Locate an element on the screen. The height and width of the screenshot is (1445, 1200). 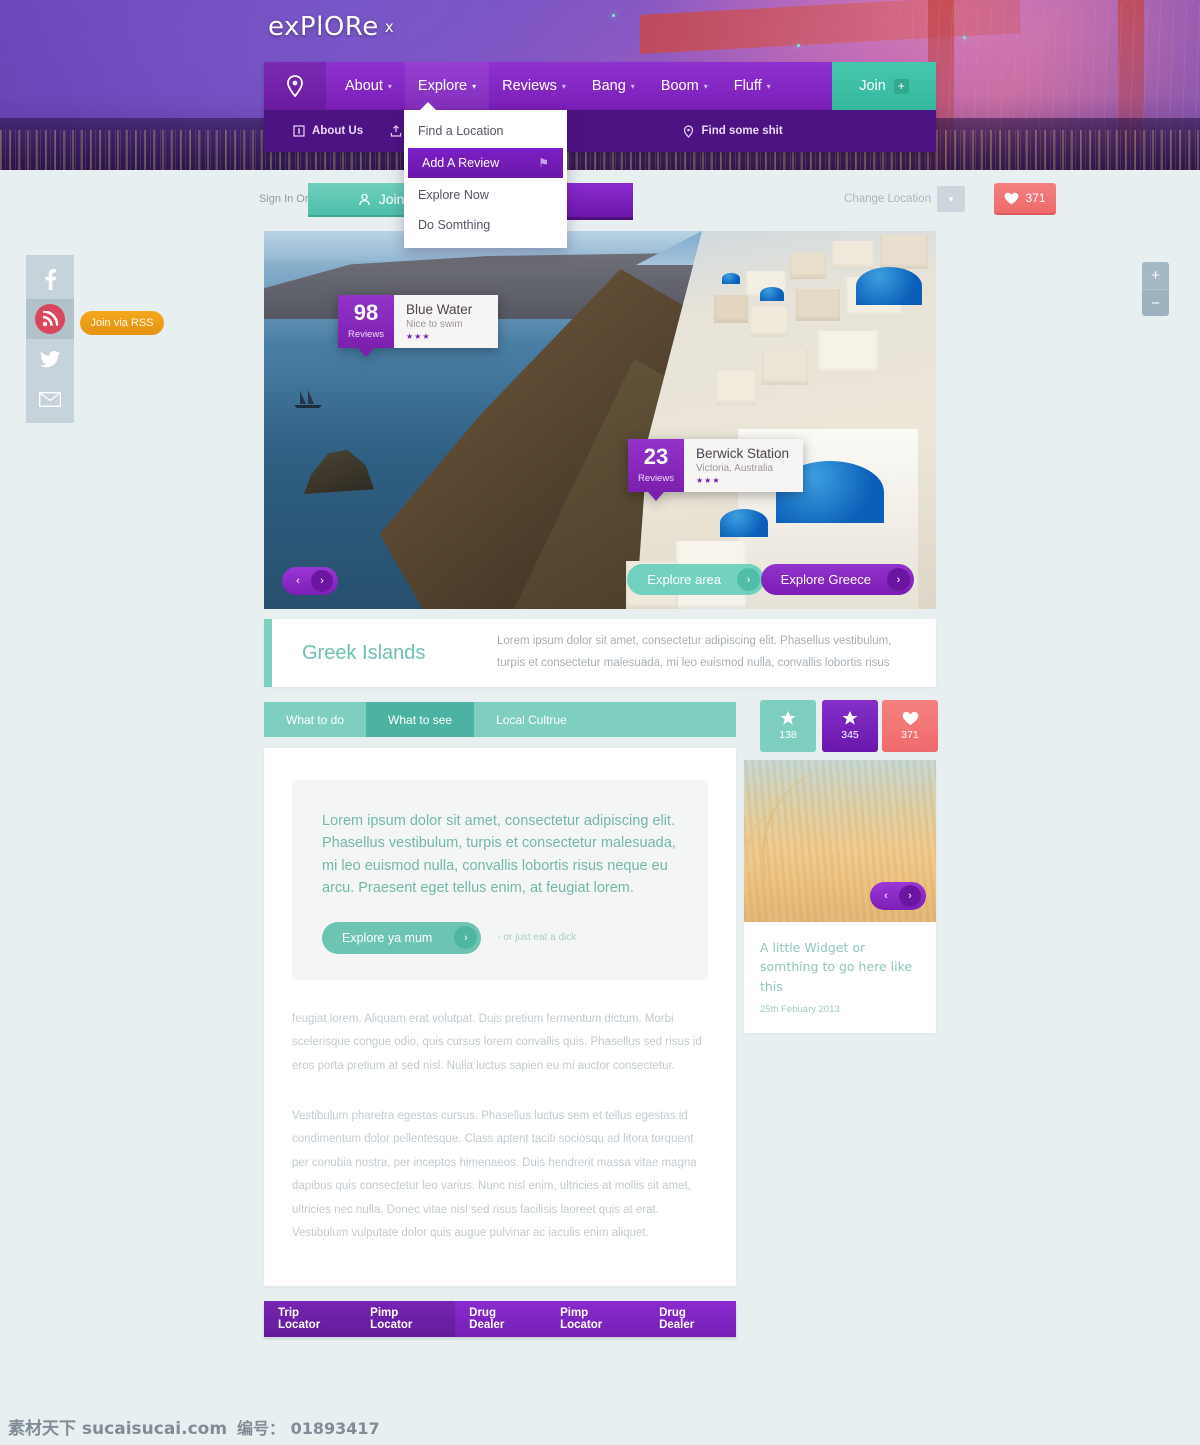
dropdown-arrow is located at coordinates (428, 106).